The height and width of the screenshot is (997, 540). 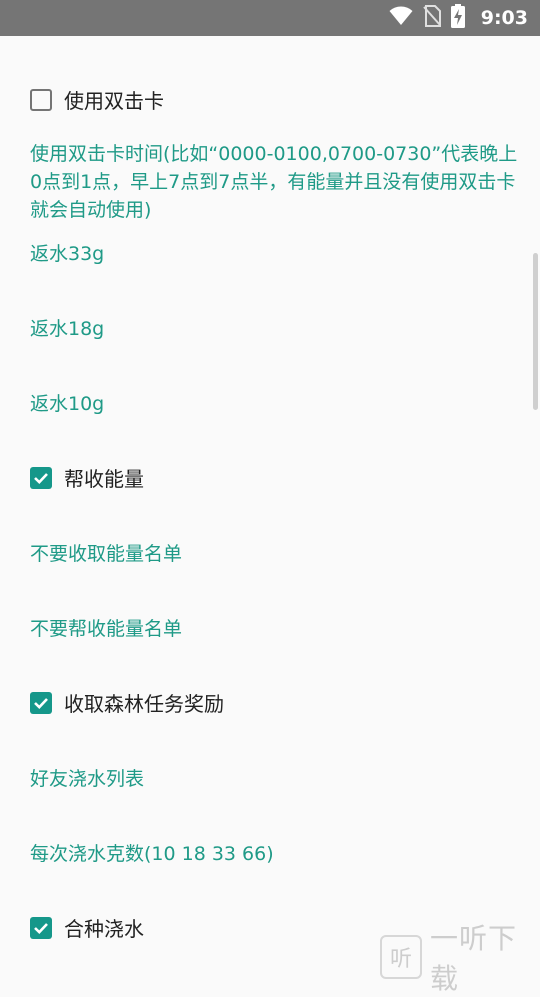 What do you see at coordinates (41, 99) in the screenshot?
I see `double-click-card-checkbox` at bounding box center [41, 99].